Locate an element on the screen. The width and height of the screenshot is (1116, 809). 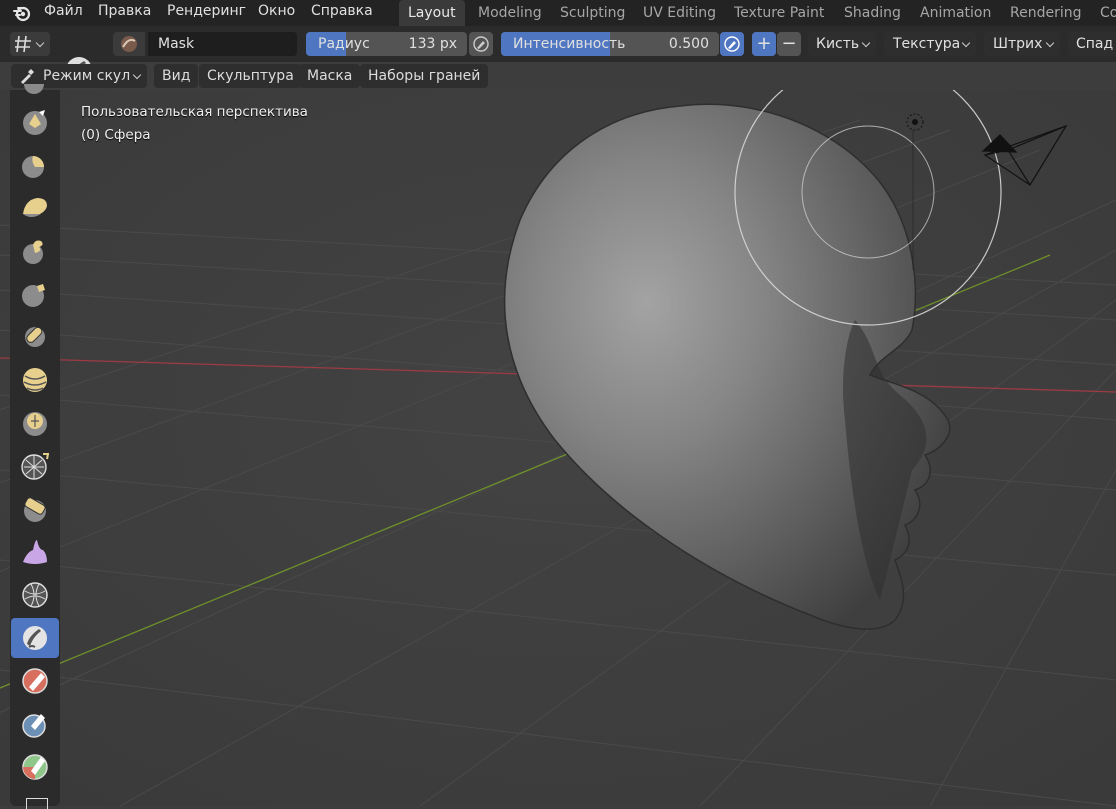
tool-draw-sharp is located at coordinates (35, 122).